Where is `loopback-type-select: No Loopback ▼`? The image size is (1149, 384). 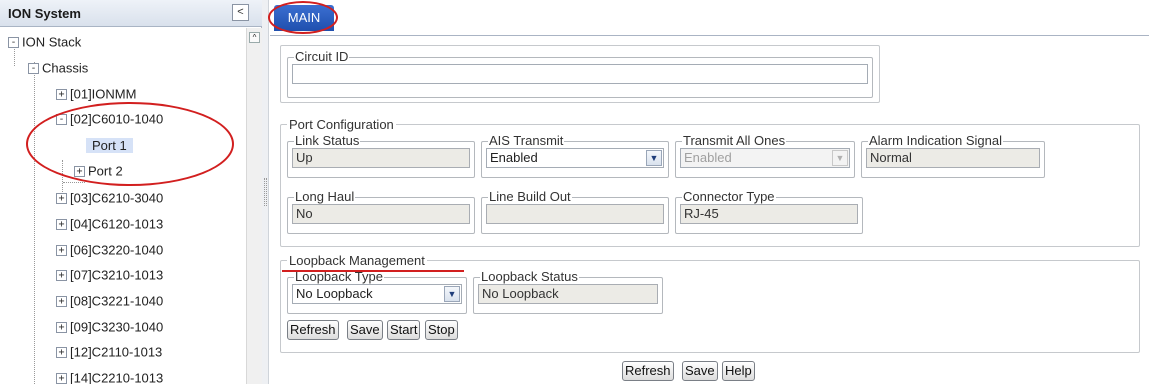
loopback-type-select: No Loopback ▼ is located at coordinates (377, 294).